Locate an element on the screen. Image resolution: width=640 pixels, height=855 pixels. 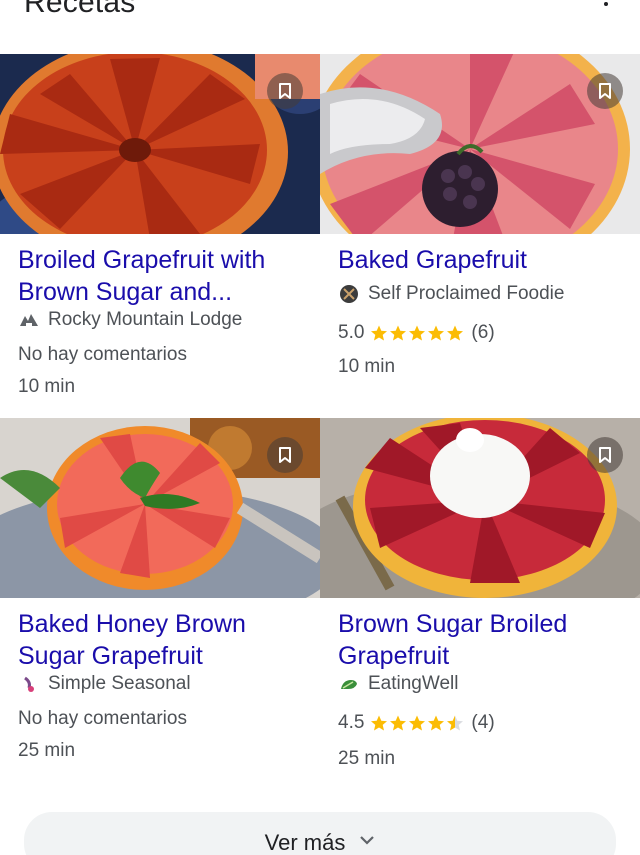
source-name: Rocky Mountain Lodge is located at coordinates (145, 319).